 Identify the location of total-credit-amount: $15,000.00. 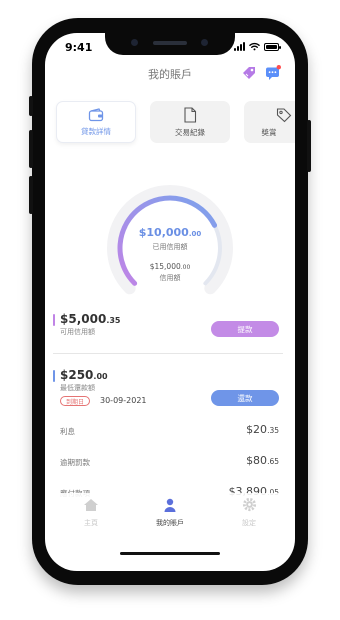
(170, 266).